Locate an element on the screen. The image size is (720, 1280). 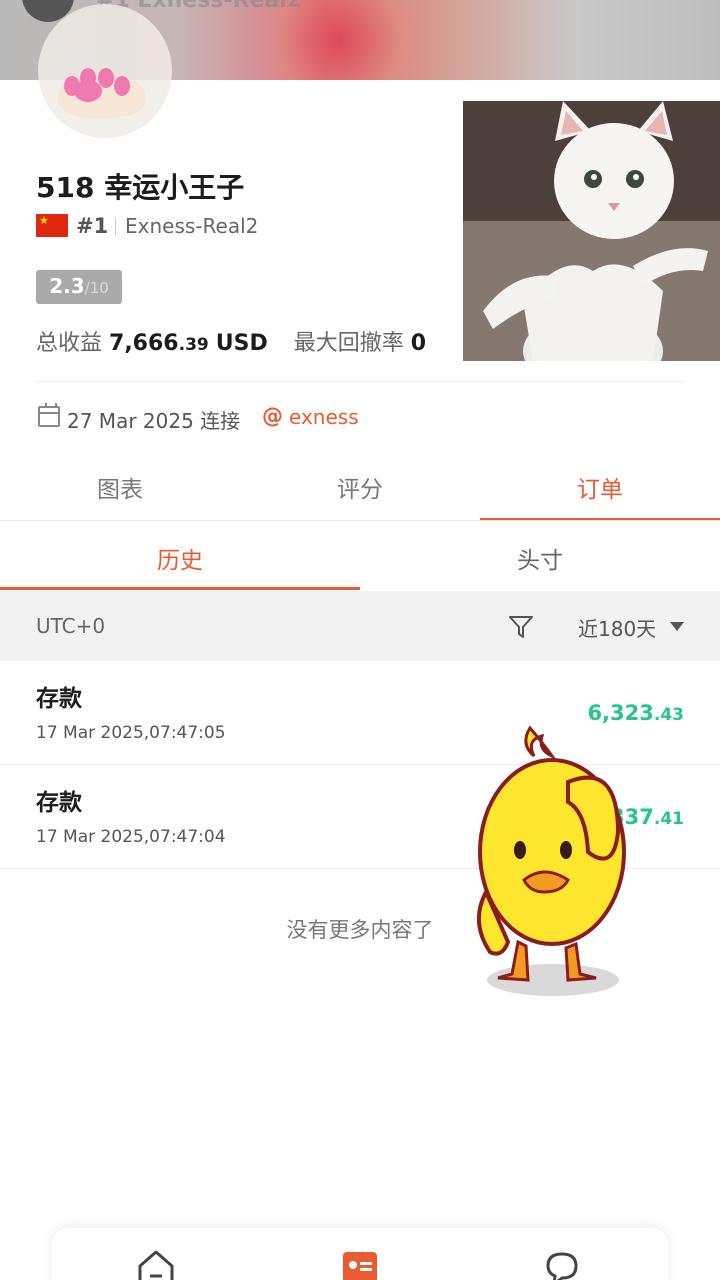
chat-icon is located at coordinates (564, 1263).